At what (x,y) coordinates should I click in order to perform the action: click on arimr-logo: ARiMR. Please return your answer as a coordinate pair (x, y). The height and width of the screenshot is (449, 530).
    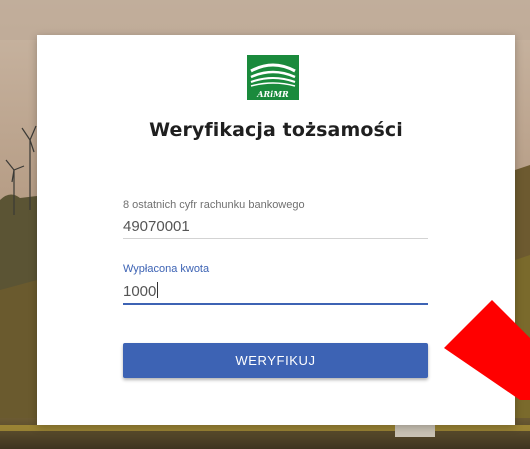
    Looking at the image, I should click on (273, 77).